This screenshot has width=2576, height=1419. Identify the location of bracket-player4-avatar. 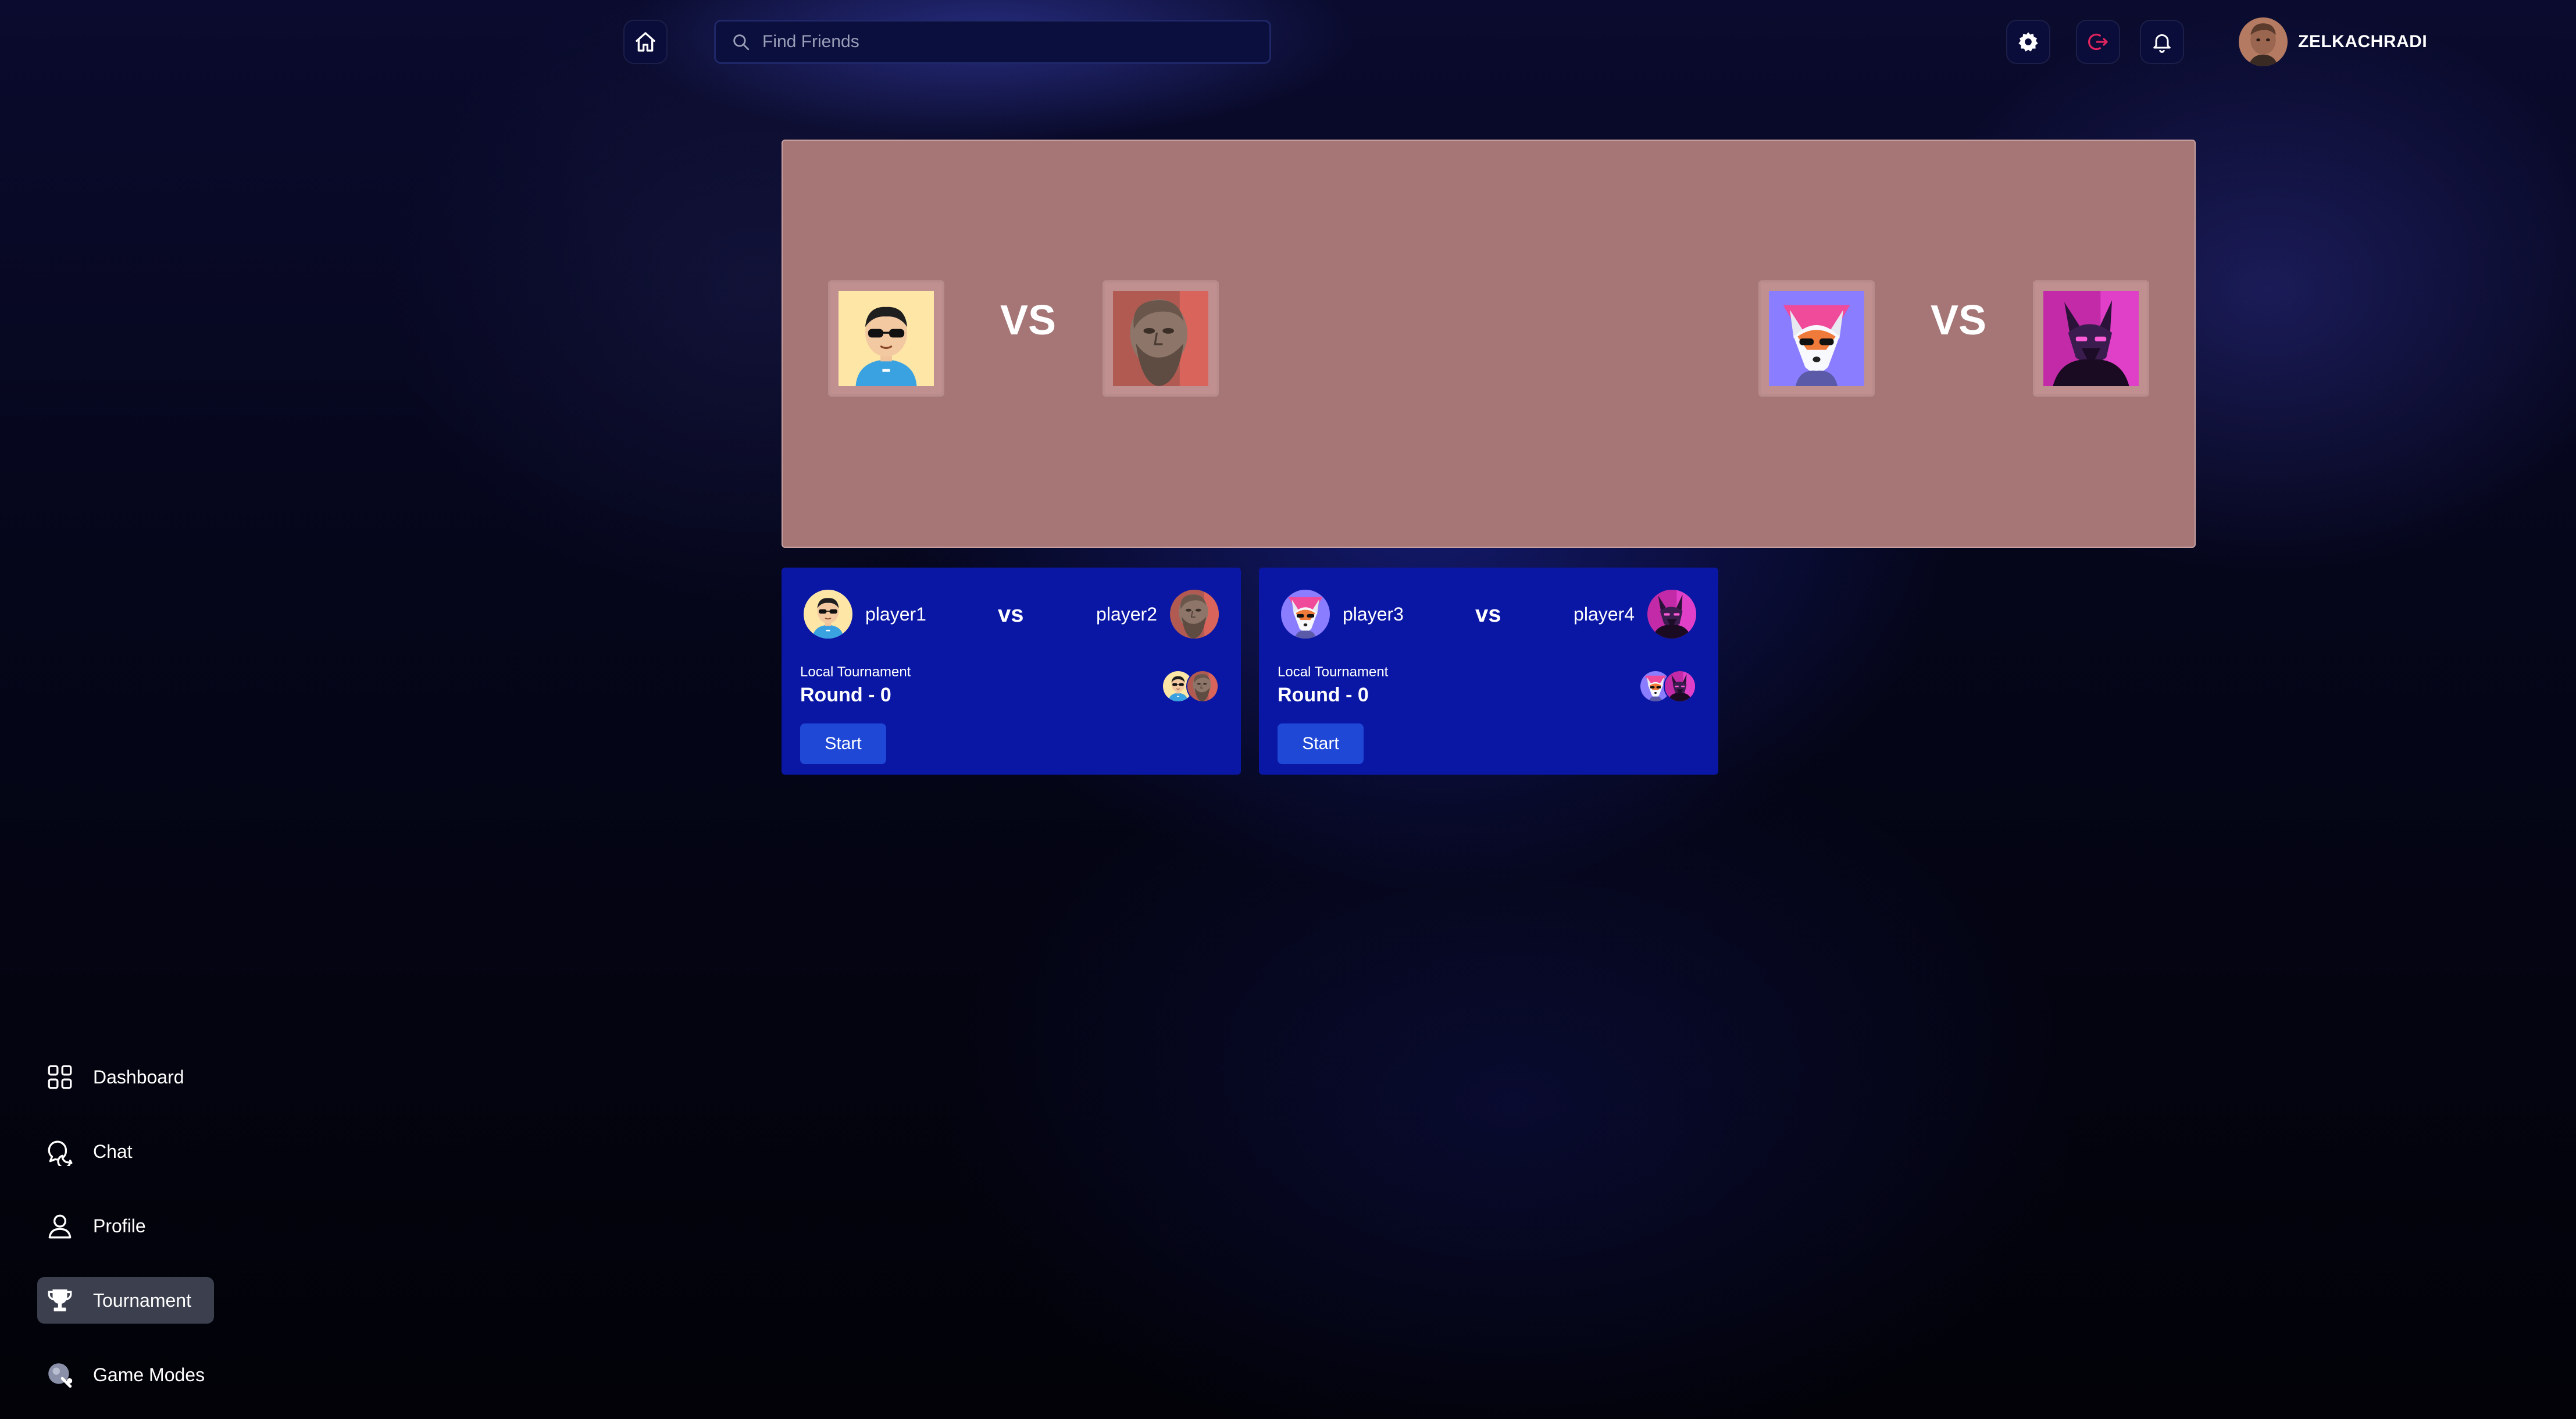
(2091, 338).